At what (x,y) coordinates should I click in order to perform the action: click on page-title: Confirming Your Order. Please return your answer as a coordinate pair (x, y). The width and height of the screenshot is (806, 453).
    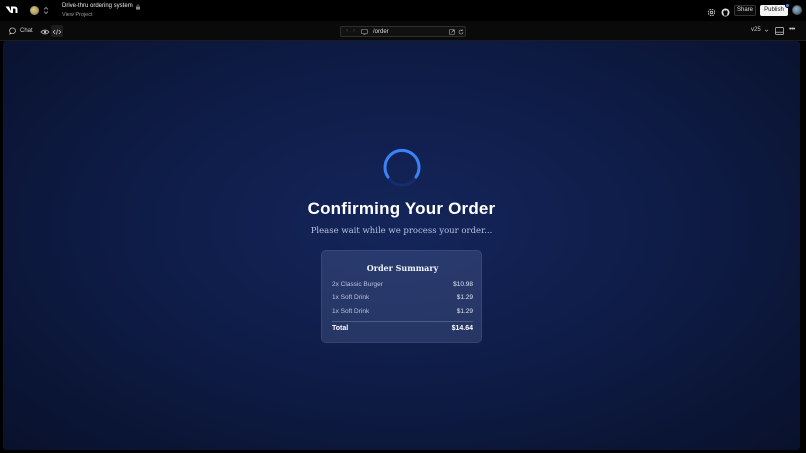
    Looking at the image, I should click on (401, 208).